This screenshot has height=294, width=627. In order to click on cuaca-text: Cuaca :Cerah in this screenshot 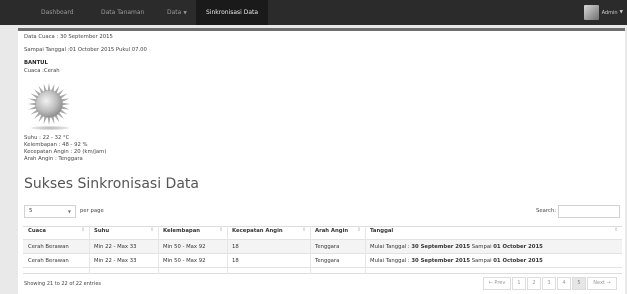, I will do `click(42, 71)`.